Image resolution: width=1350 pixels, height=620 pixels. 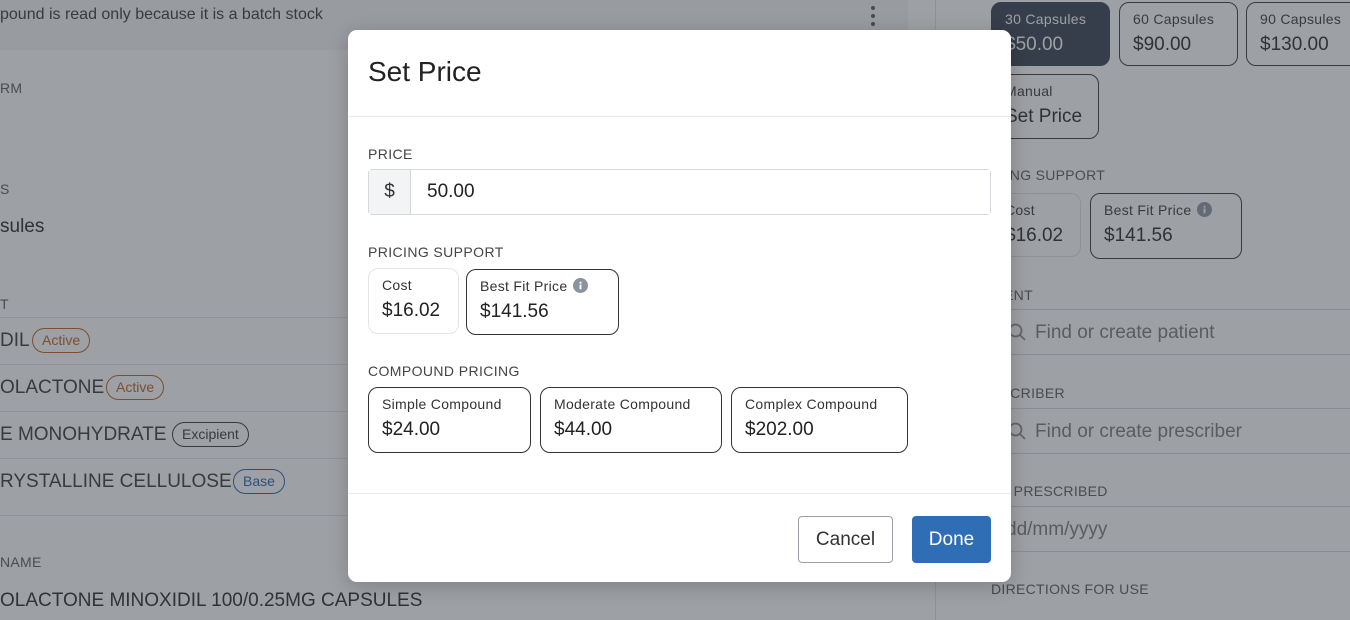 What do you see at coordinates (514, 311) in the screenshot?
I see `card-value: $141.56` at bounding box center [514, 311].